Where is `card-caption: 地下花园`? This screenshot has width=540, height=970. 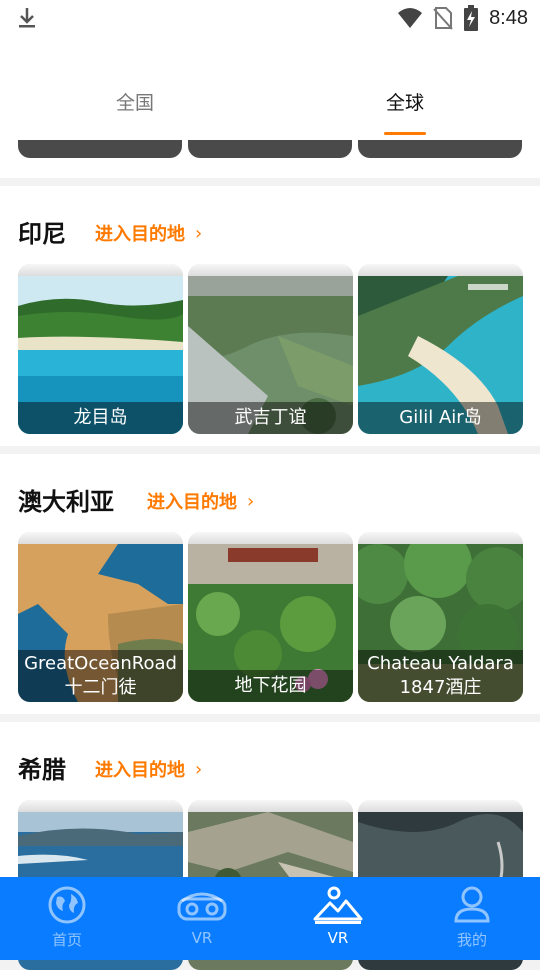 card-caption: 地下花园 is located at coordinates (270, 686).